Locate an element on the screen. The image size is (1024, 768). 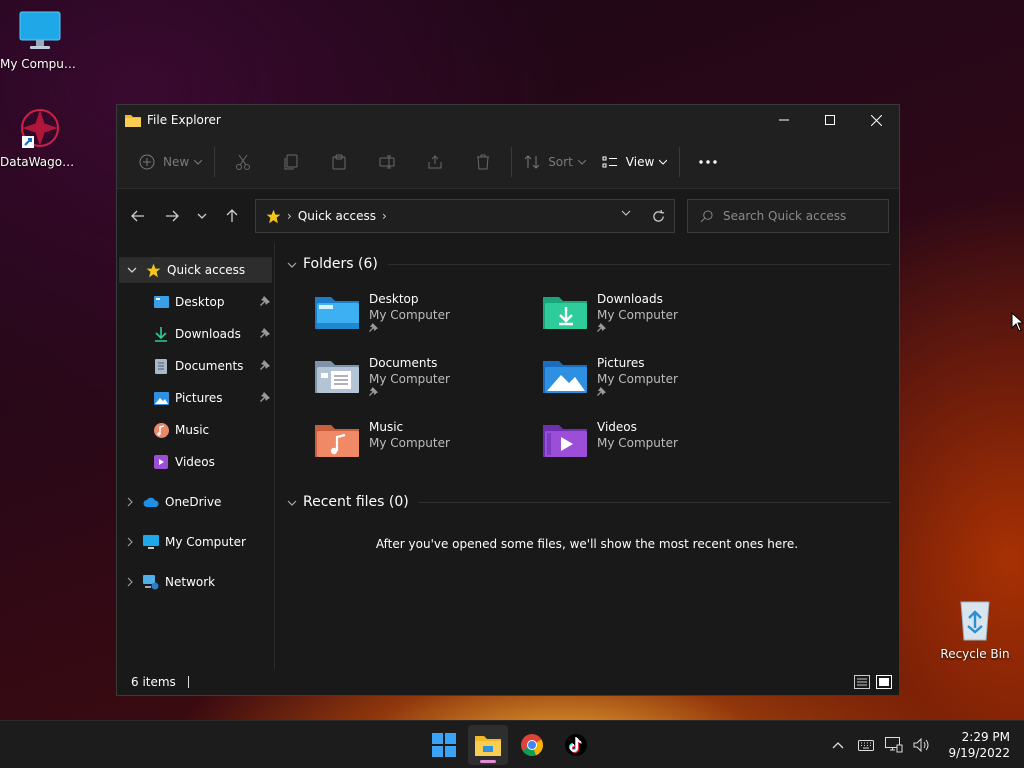
navigation-bar: › Quick access › is located at coordinates (508, 216).